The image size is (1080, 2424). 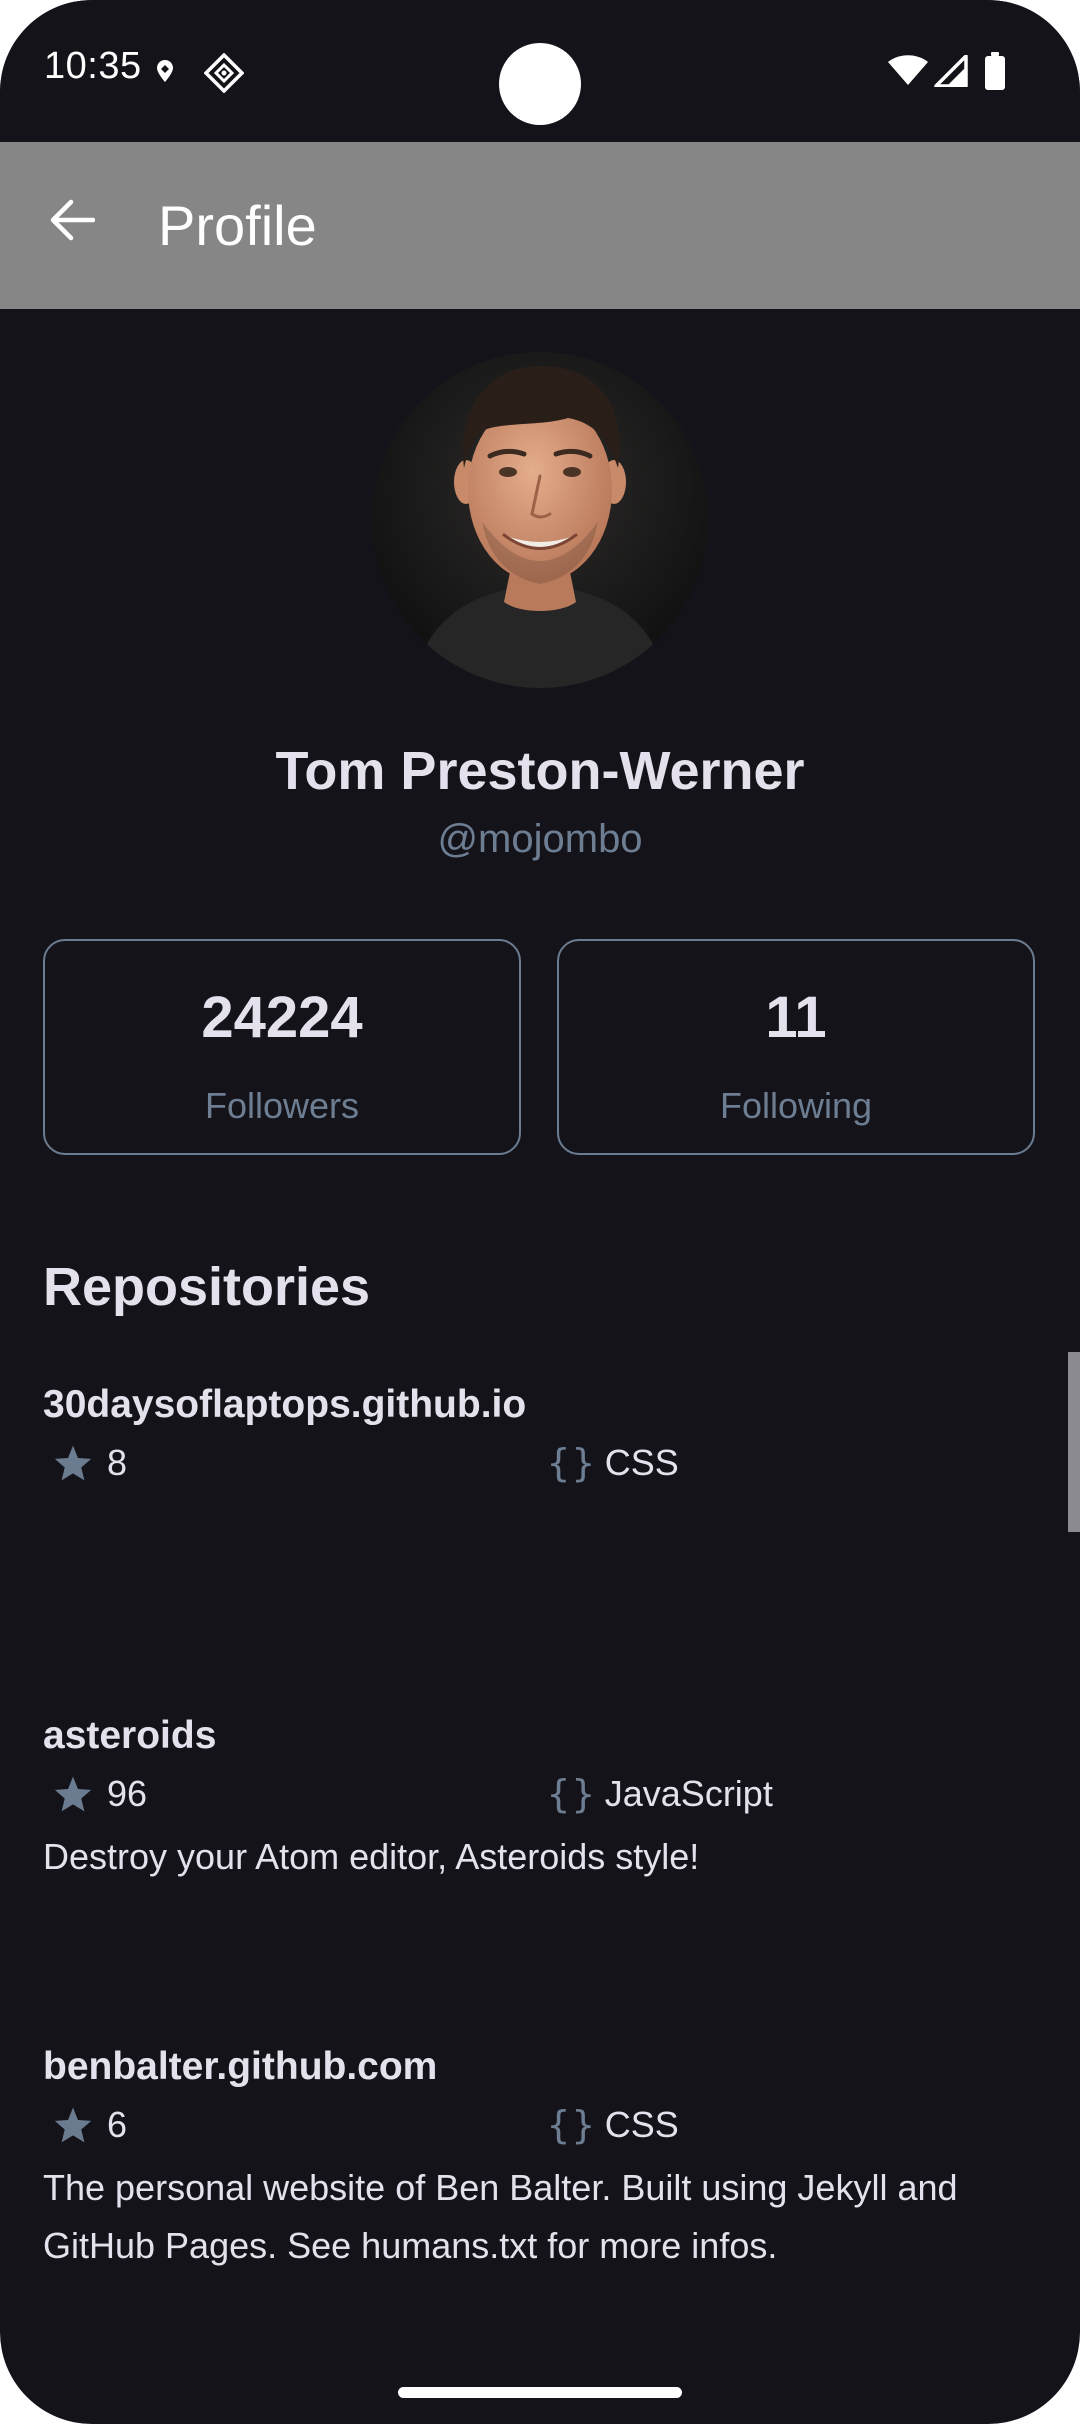 What do you see at coordinates (207, 1287) in the screenshot?
I see `repositories-title: Repositories` at bounding box center [207, 1287].